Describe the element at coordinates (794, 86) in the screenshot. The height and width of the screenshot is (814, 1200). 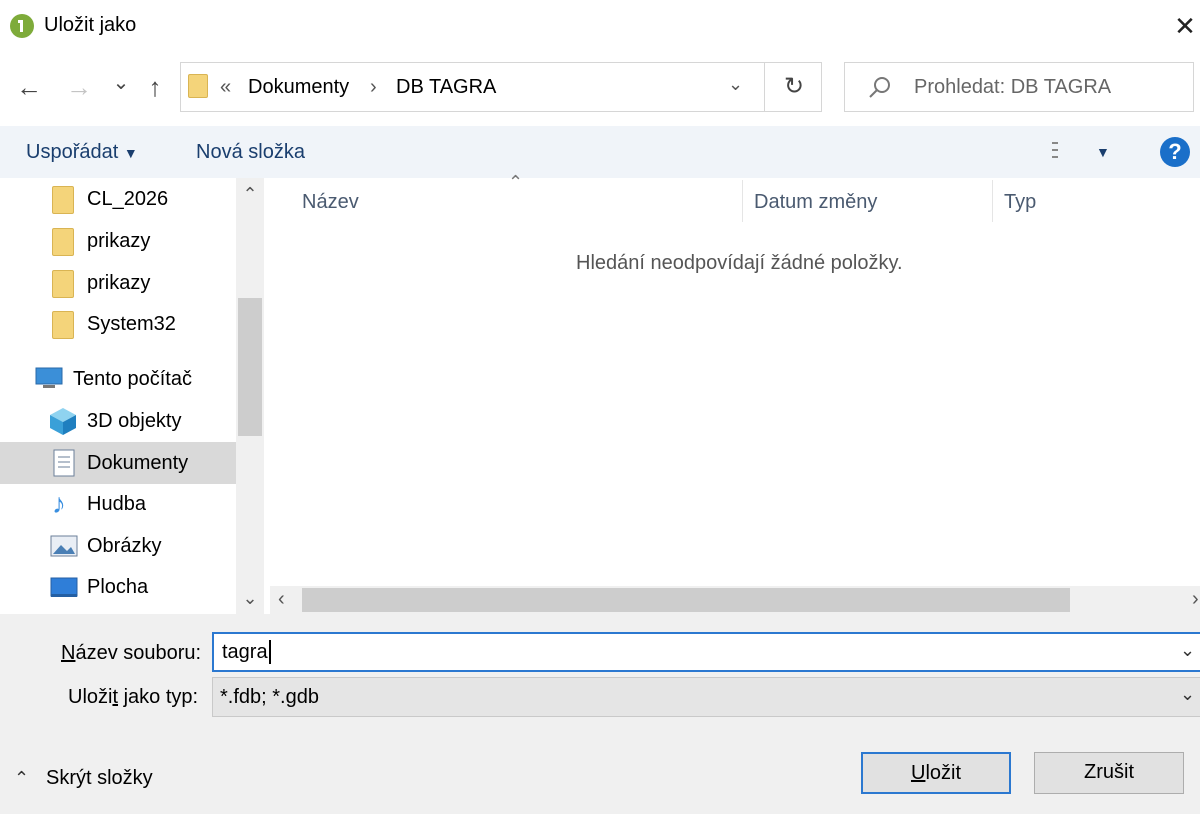
I see `refresh-icon: ↻` at that location.